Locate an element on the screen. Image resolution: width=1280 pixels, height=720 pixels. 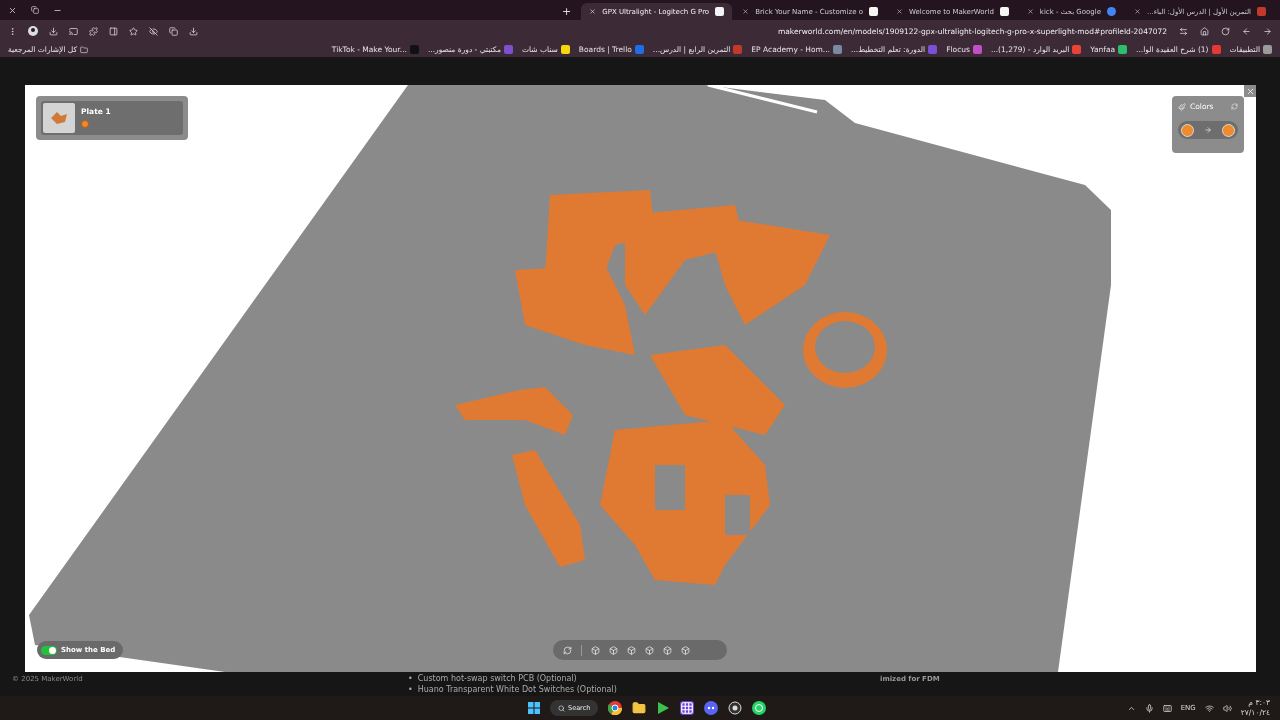
new-tab-button: + is located at coordinates (567, 12).